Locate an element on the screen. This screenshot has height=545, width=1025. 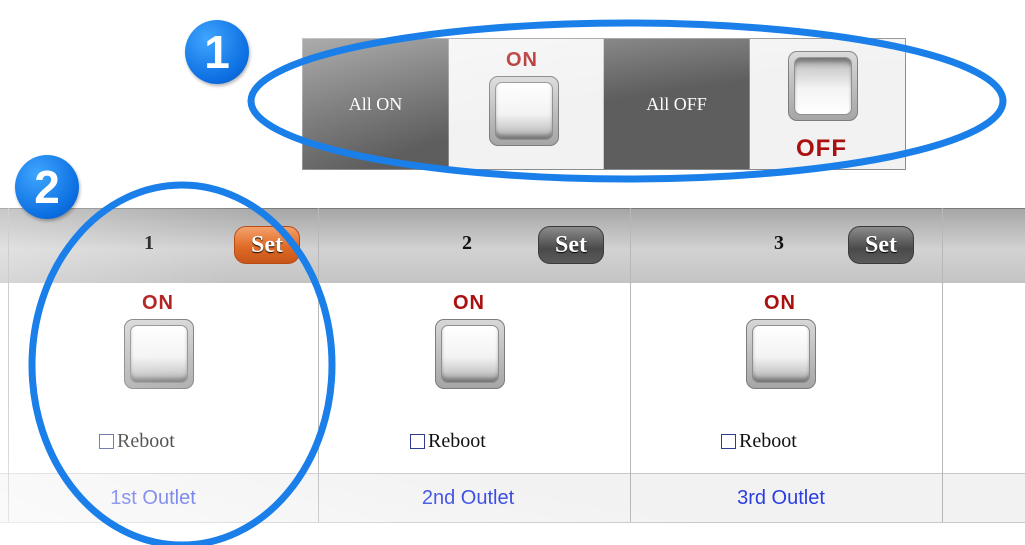
all-on-state-text: ON is located at coordinates (522, 60).